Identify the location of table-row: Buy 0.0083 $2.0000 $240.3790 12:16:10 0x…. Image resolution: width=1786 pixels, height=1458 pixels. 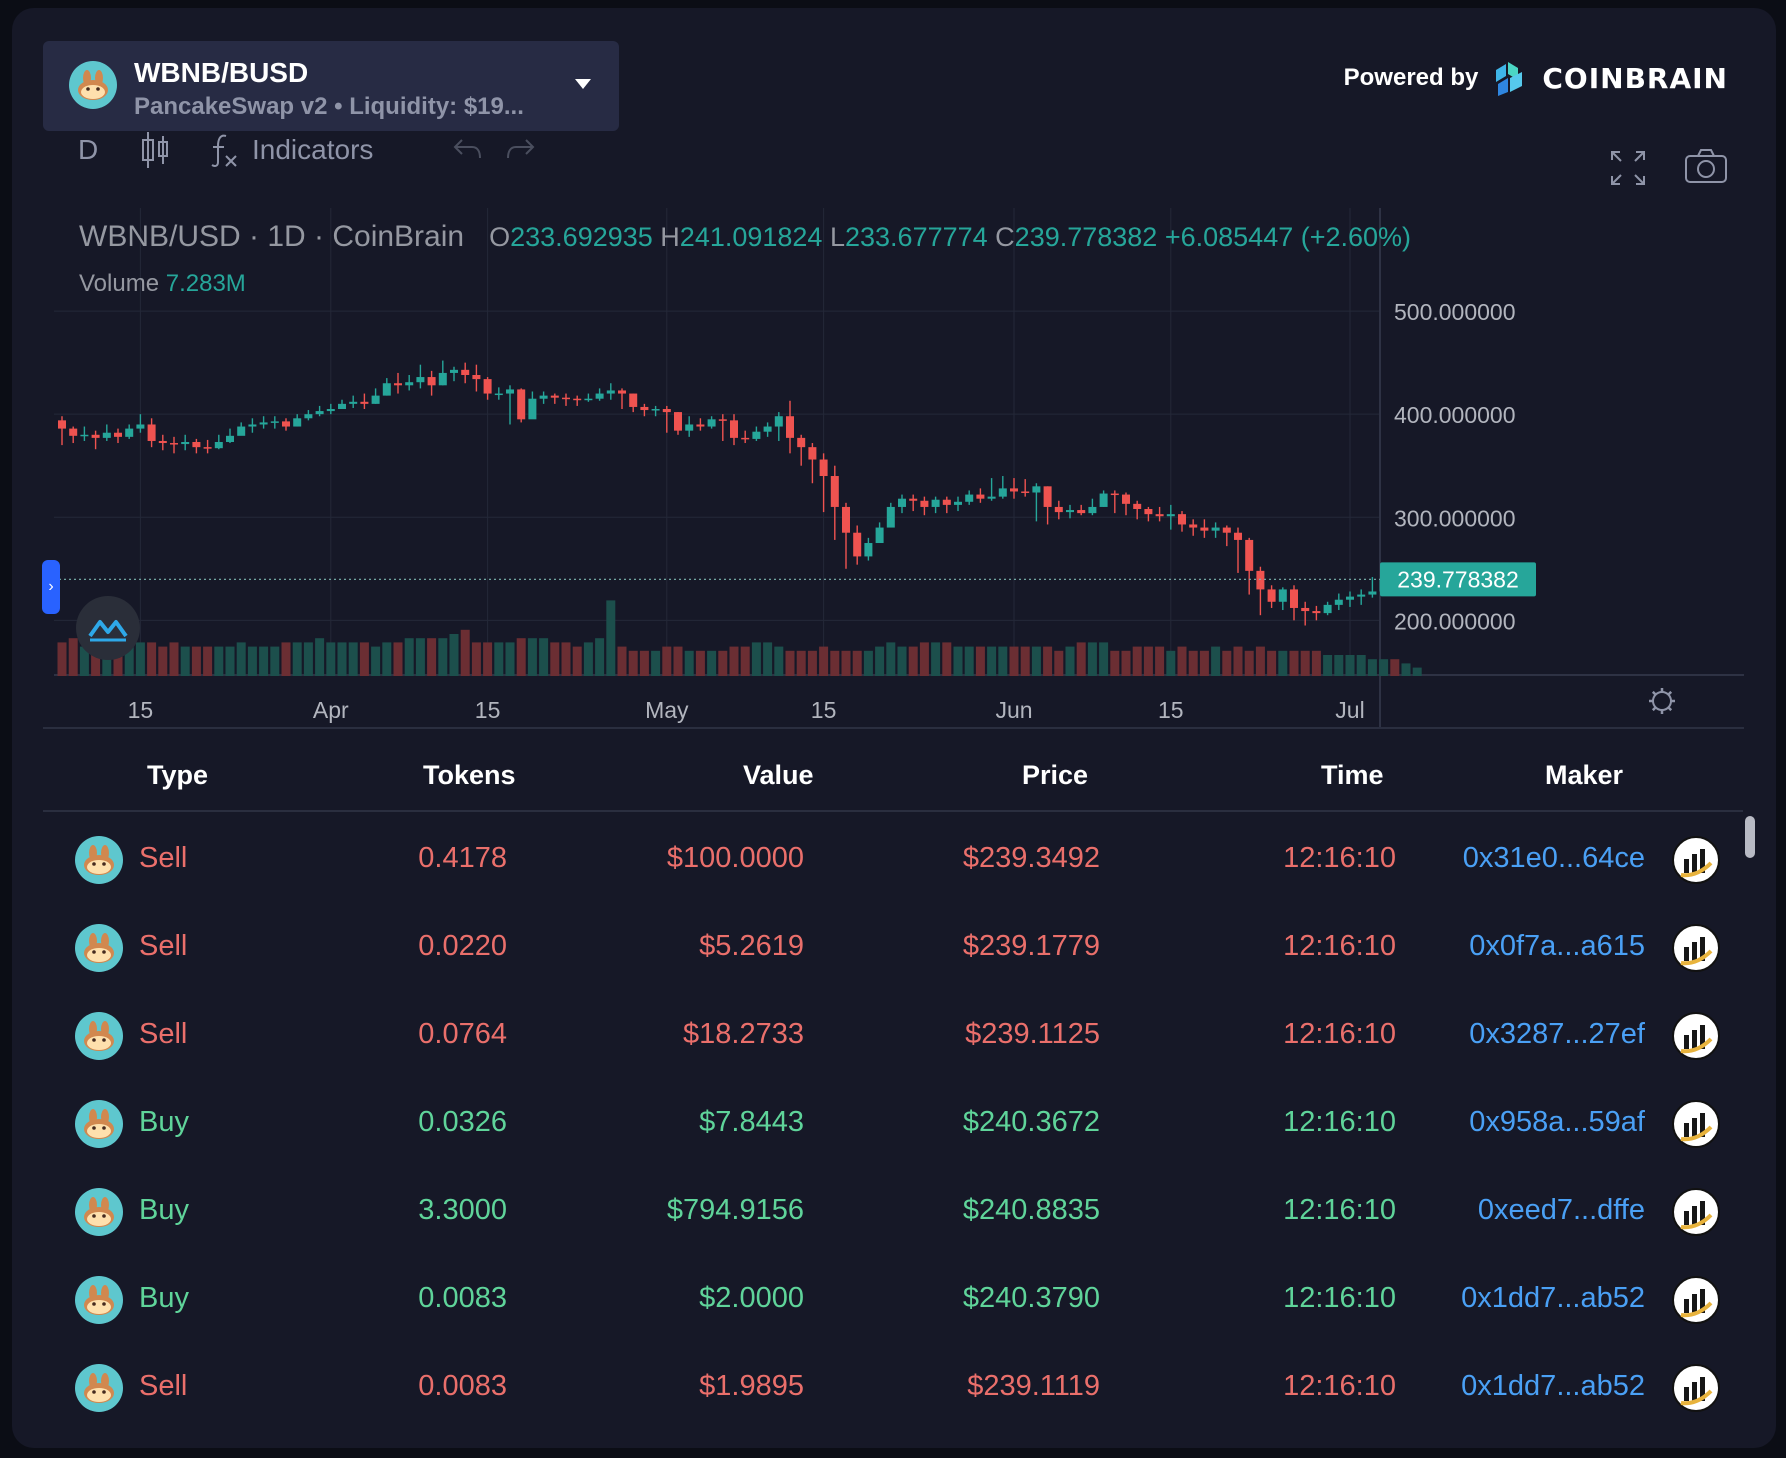
(893, 1300).